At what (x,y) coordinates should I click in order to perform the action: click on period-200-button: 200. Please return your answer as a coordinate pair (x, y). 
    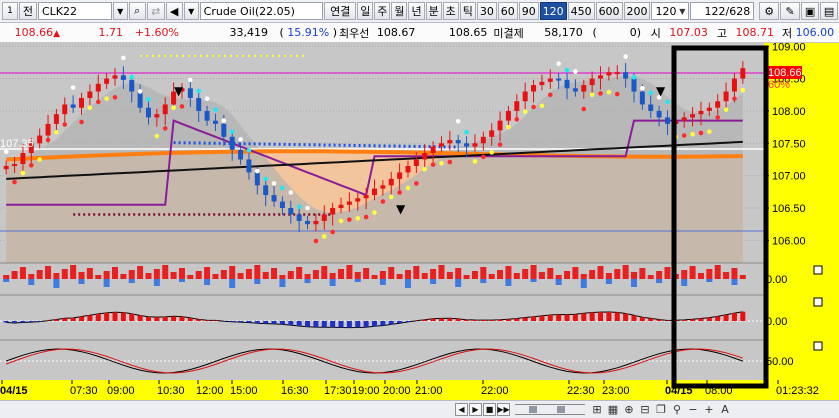
    Looking at the image, I should click on (637, 11).